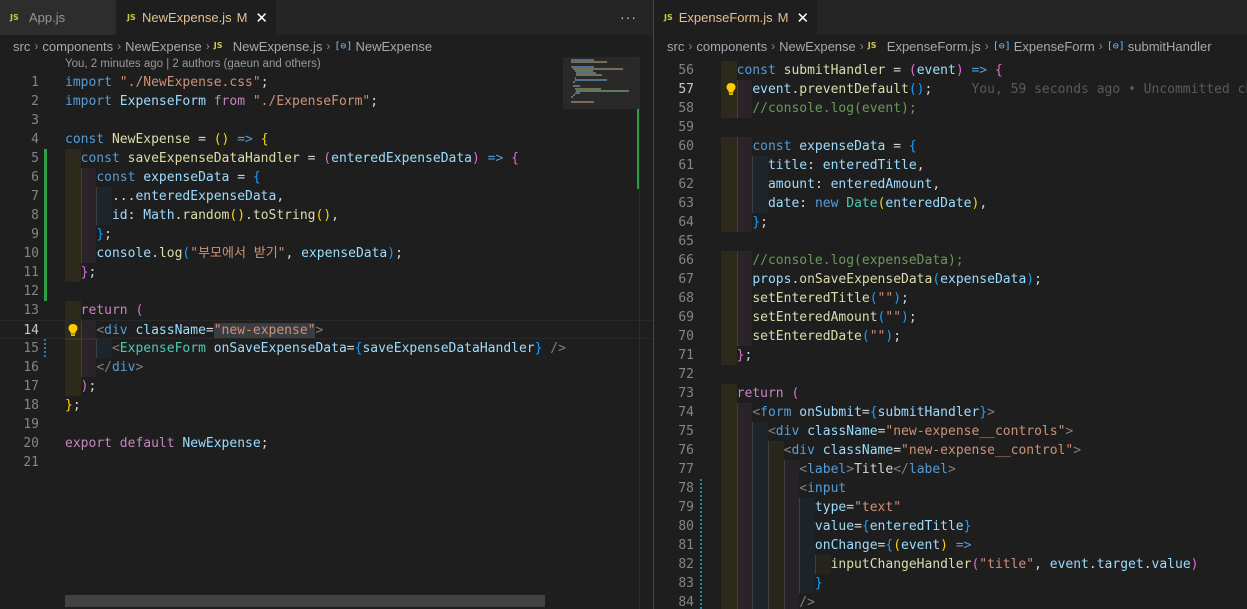  Describe the element at coordinates (19, 158) in the screenshot. I see `line-number: 5` at that location.